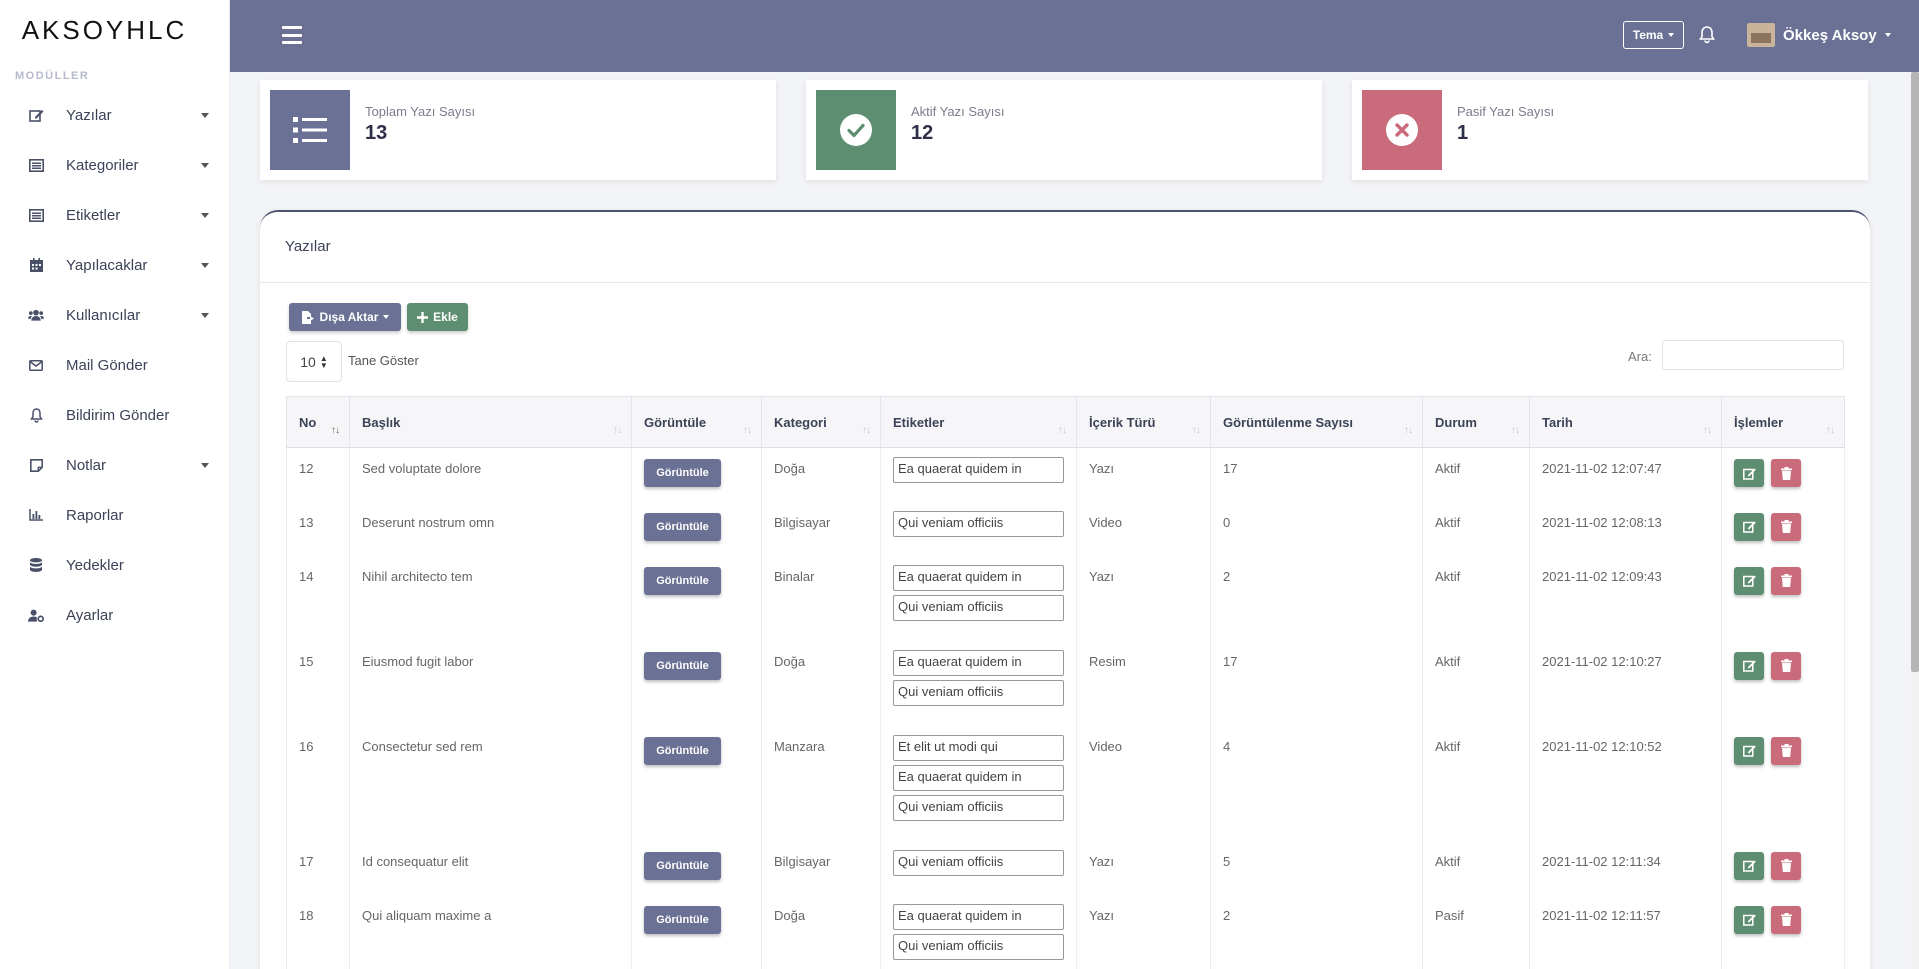  Describe the element at coordinates (821, 931) in the screenshot. I see `cell-category: Doğa` at that location.